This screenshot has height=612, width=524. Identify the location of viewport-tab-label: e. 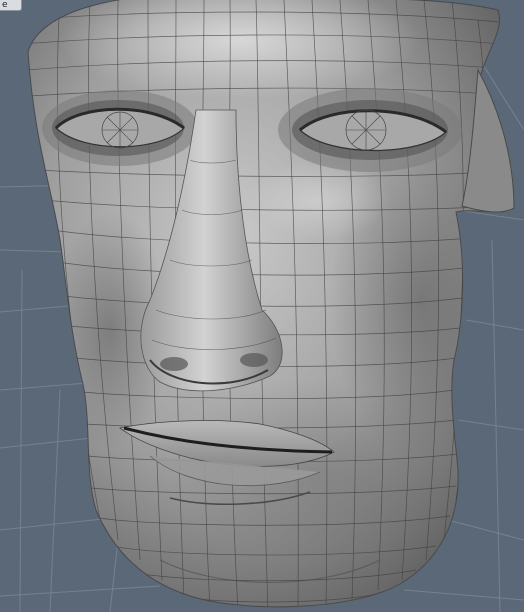
(5, 5).